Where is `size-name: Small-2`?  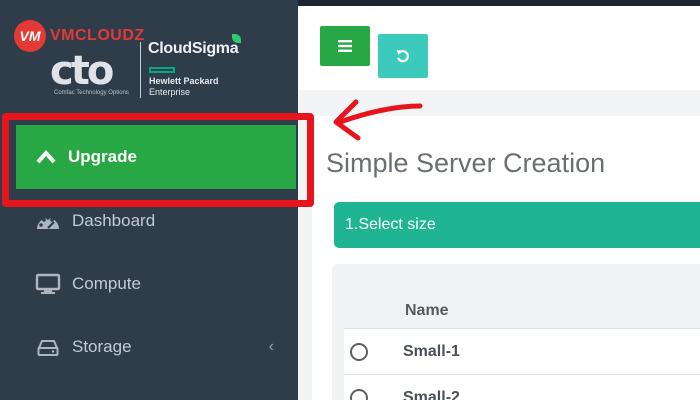 size-name: Small-2 is located at coordinates (431, 394).